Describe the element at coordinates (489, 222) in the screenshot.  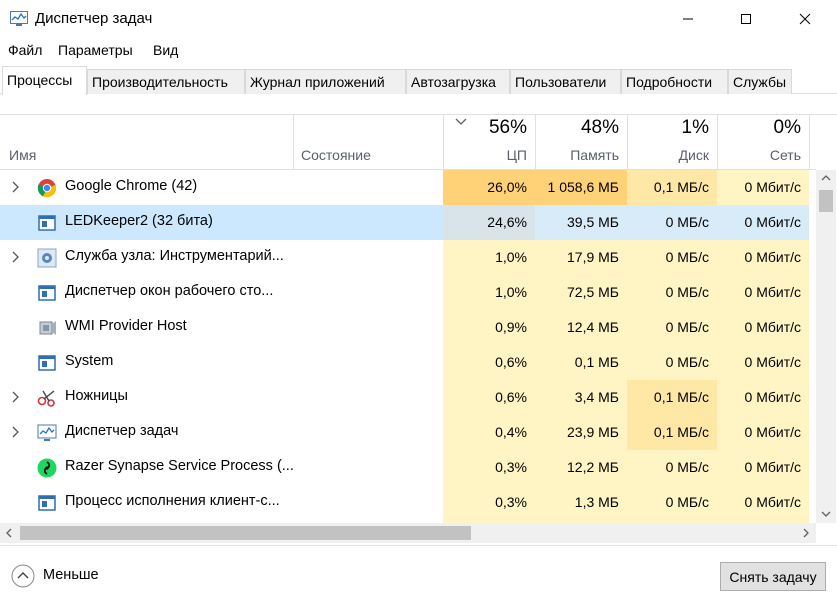
I see `cpu-value: 24,6%` at that location.